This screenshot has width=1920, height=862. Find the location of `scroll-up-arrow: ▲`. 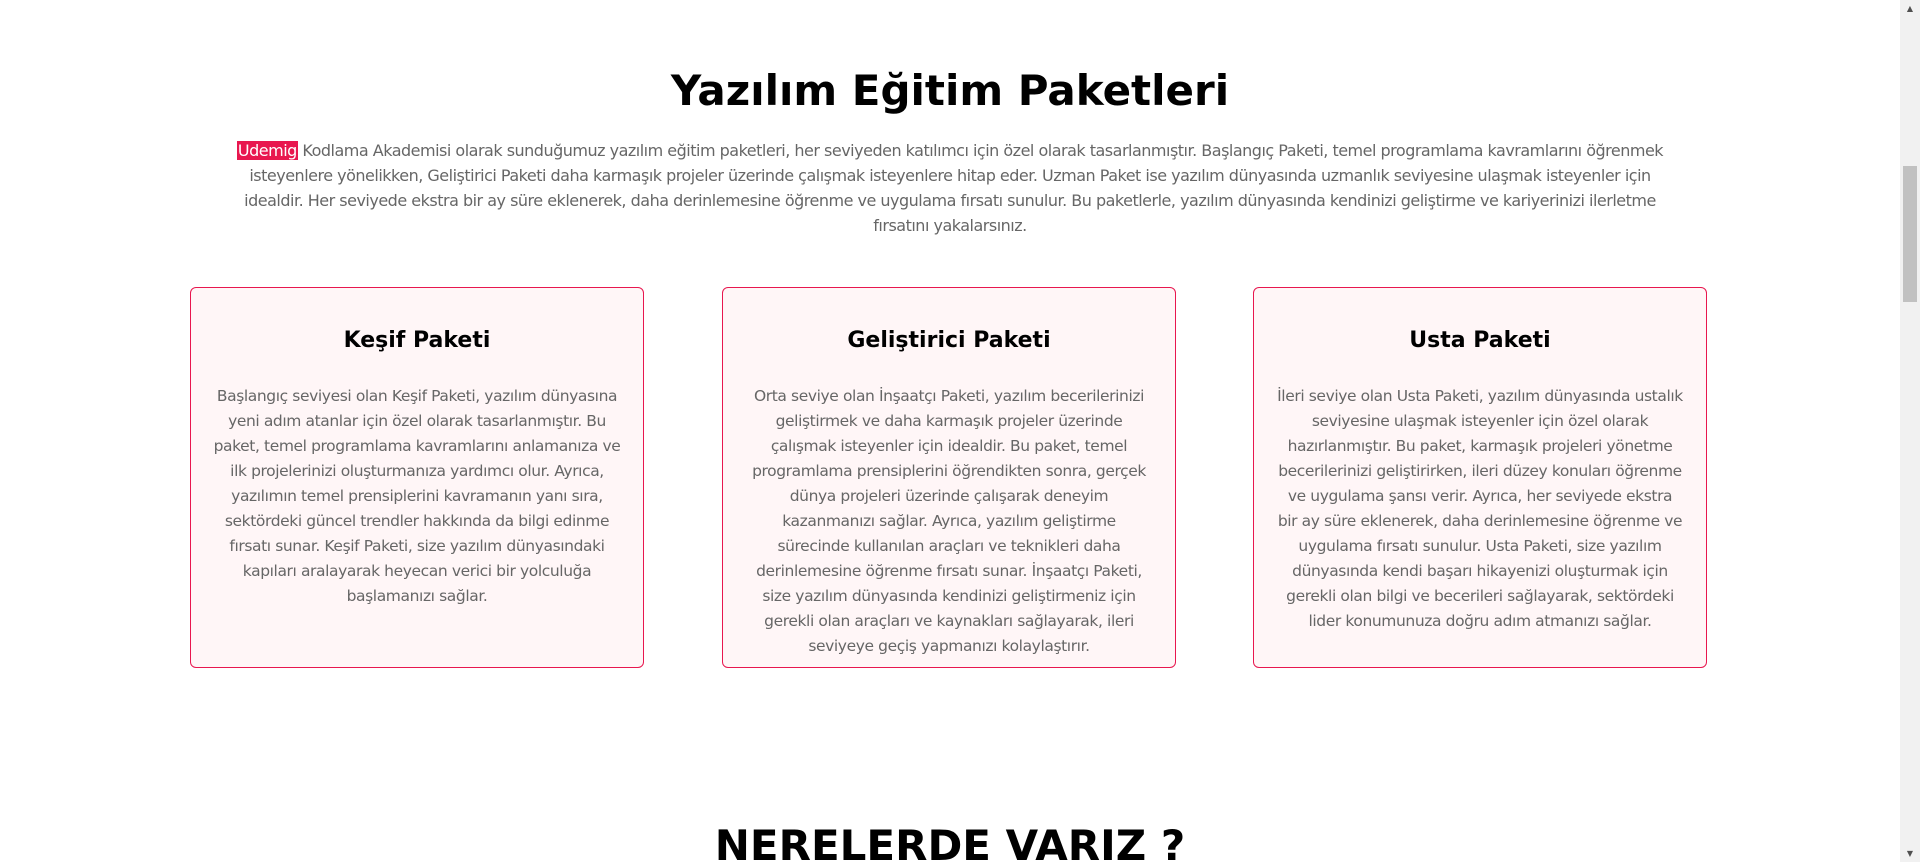

scroll-up-arrow: ▲ is located at coordinates (1910, 8).